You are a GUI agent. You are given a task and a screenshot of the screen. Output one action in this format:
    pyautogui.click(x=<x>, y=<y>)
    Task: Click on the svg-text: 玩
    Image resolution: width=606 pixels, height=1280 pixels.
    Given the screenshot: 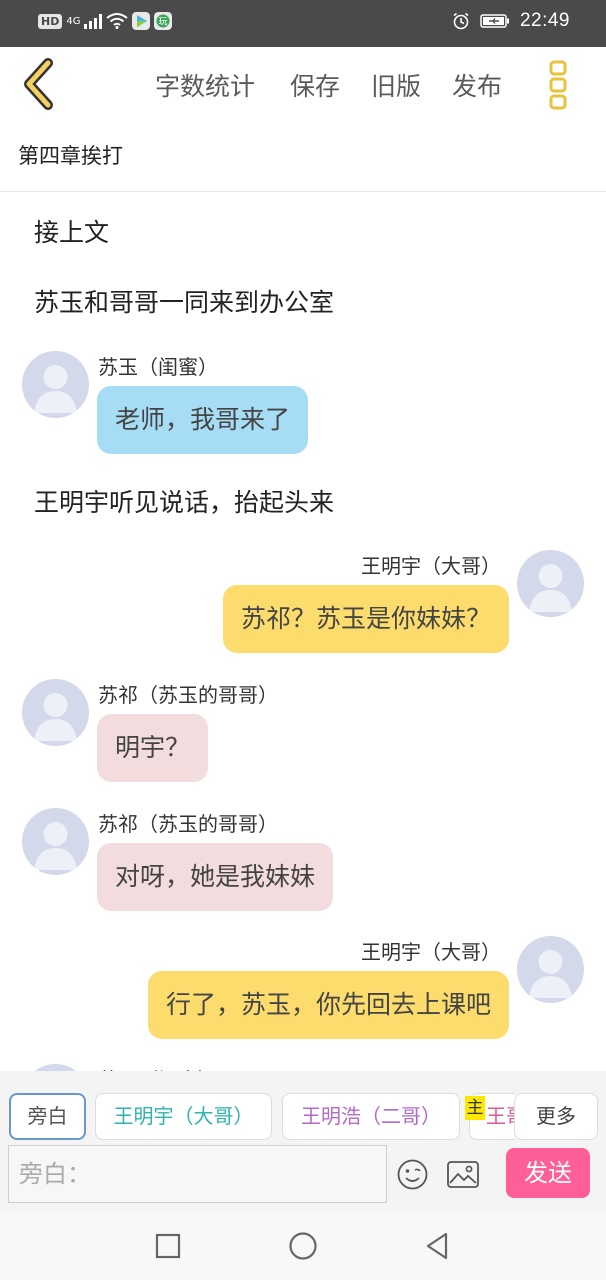 What is the action you would take?
    pyautogui.click(x=163, y=22)
    